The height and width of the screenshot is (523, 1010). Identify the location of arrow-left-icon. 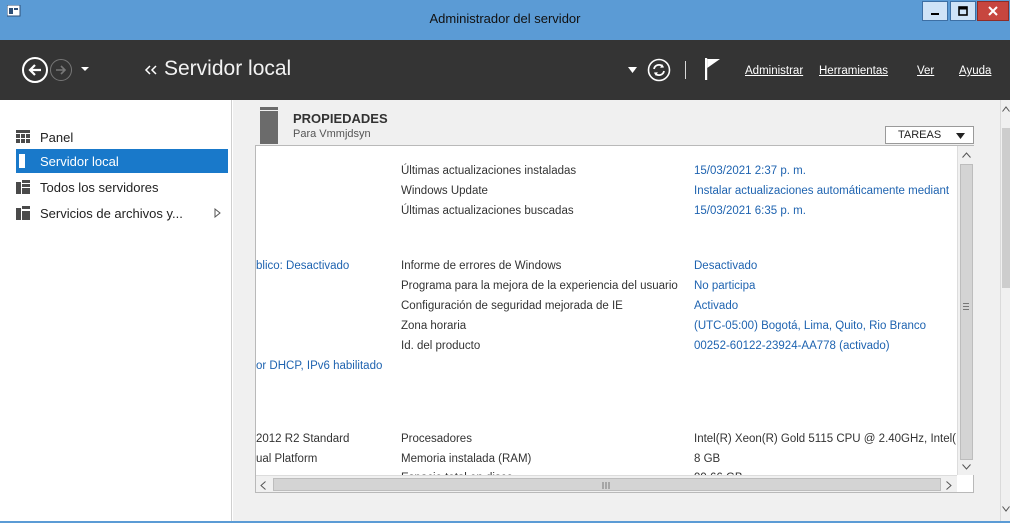
(34, 70).